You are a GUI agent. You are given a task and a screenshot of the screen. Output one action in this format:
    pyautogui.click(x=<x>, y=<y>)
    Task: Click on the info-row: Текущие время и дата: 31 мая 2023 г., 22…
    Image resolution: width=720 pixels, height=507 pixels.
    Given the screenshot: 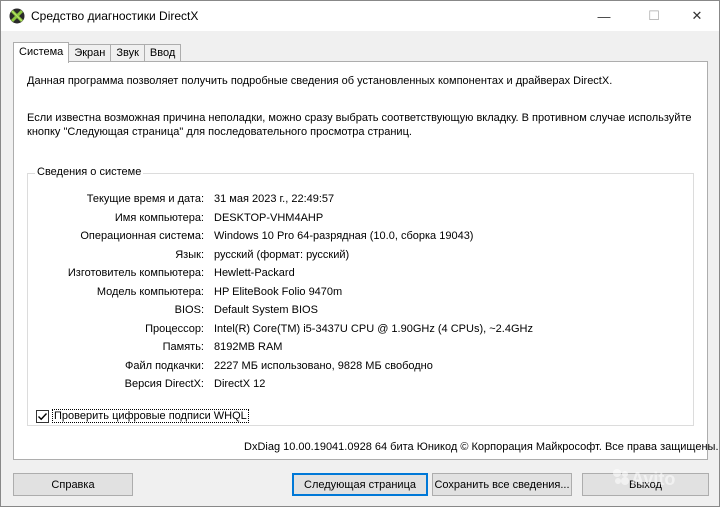 What is the action you would take?
    pyautogui.click(x=358, y=202)
    